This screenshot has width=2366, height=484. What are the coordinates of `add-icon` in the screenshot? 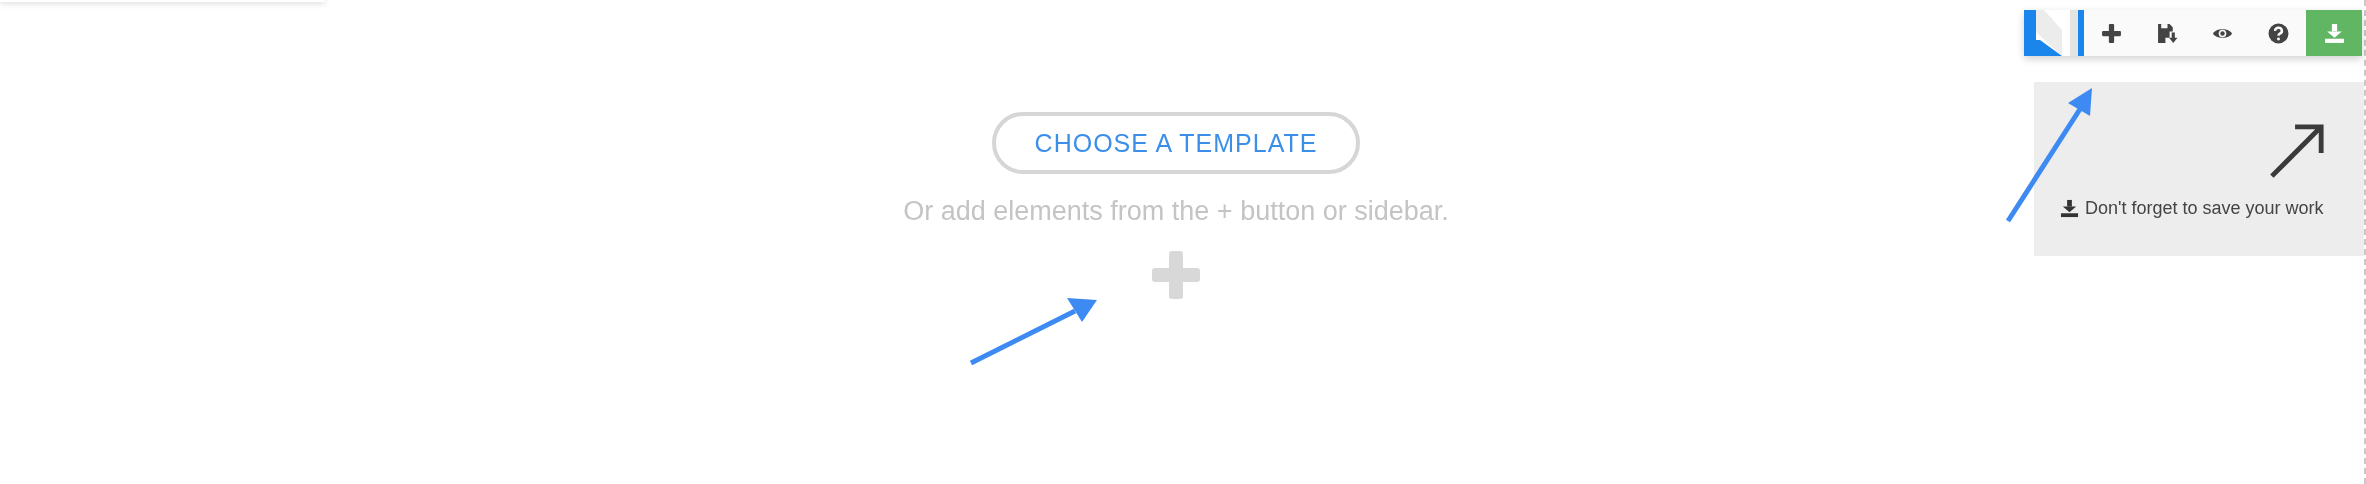 It's located at (2112, 33).